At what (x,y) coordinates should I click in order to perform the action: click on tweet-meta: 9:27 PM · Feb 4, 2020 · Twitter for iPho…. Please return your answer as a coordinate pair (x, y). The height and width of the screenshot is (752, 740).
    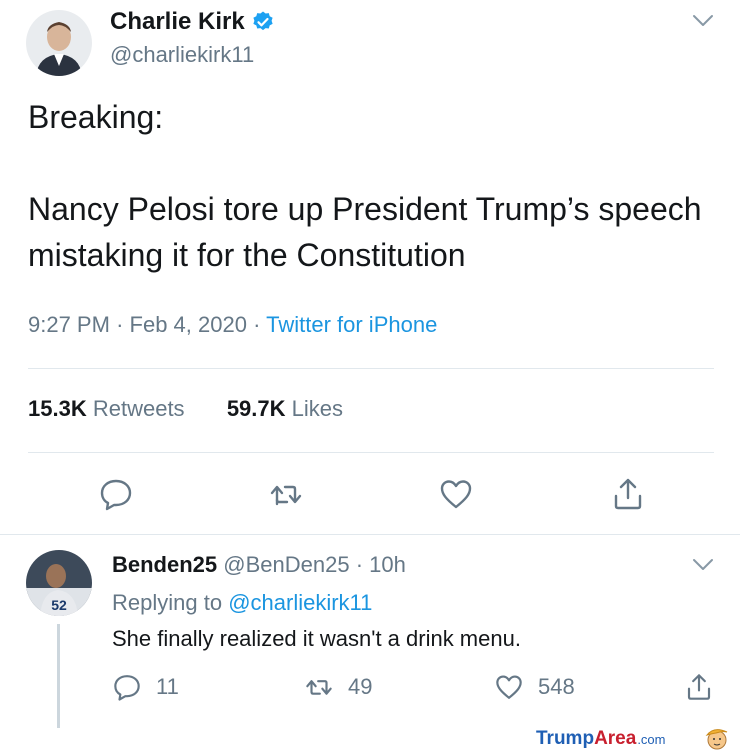
    Looking at the image, I should click on (232, 325).